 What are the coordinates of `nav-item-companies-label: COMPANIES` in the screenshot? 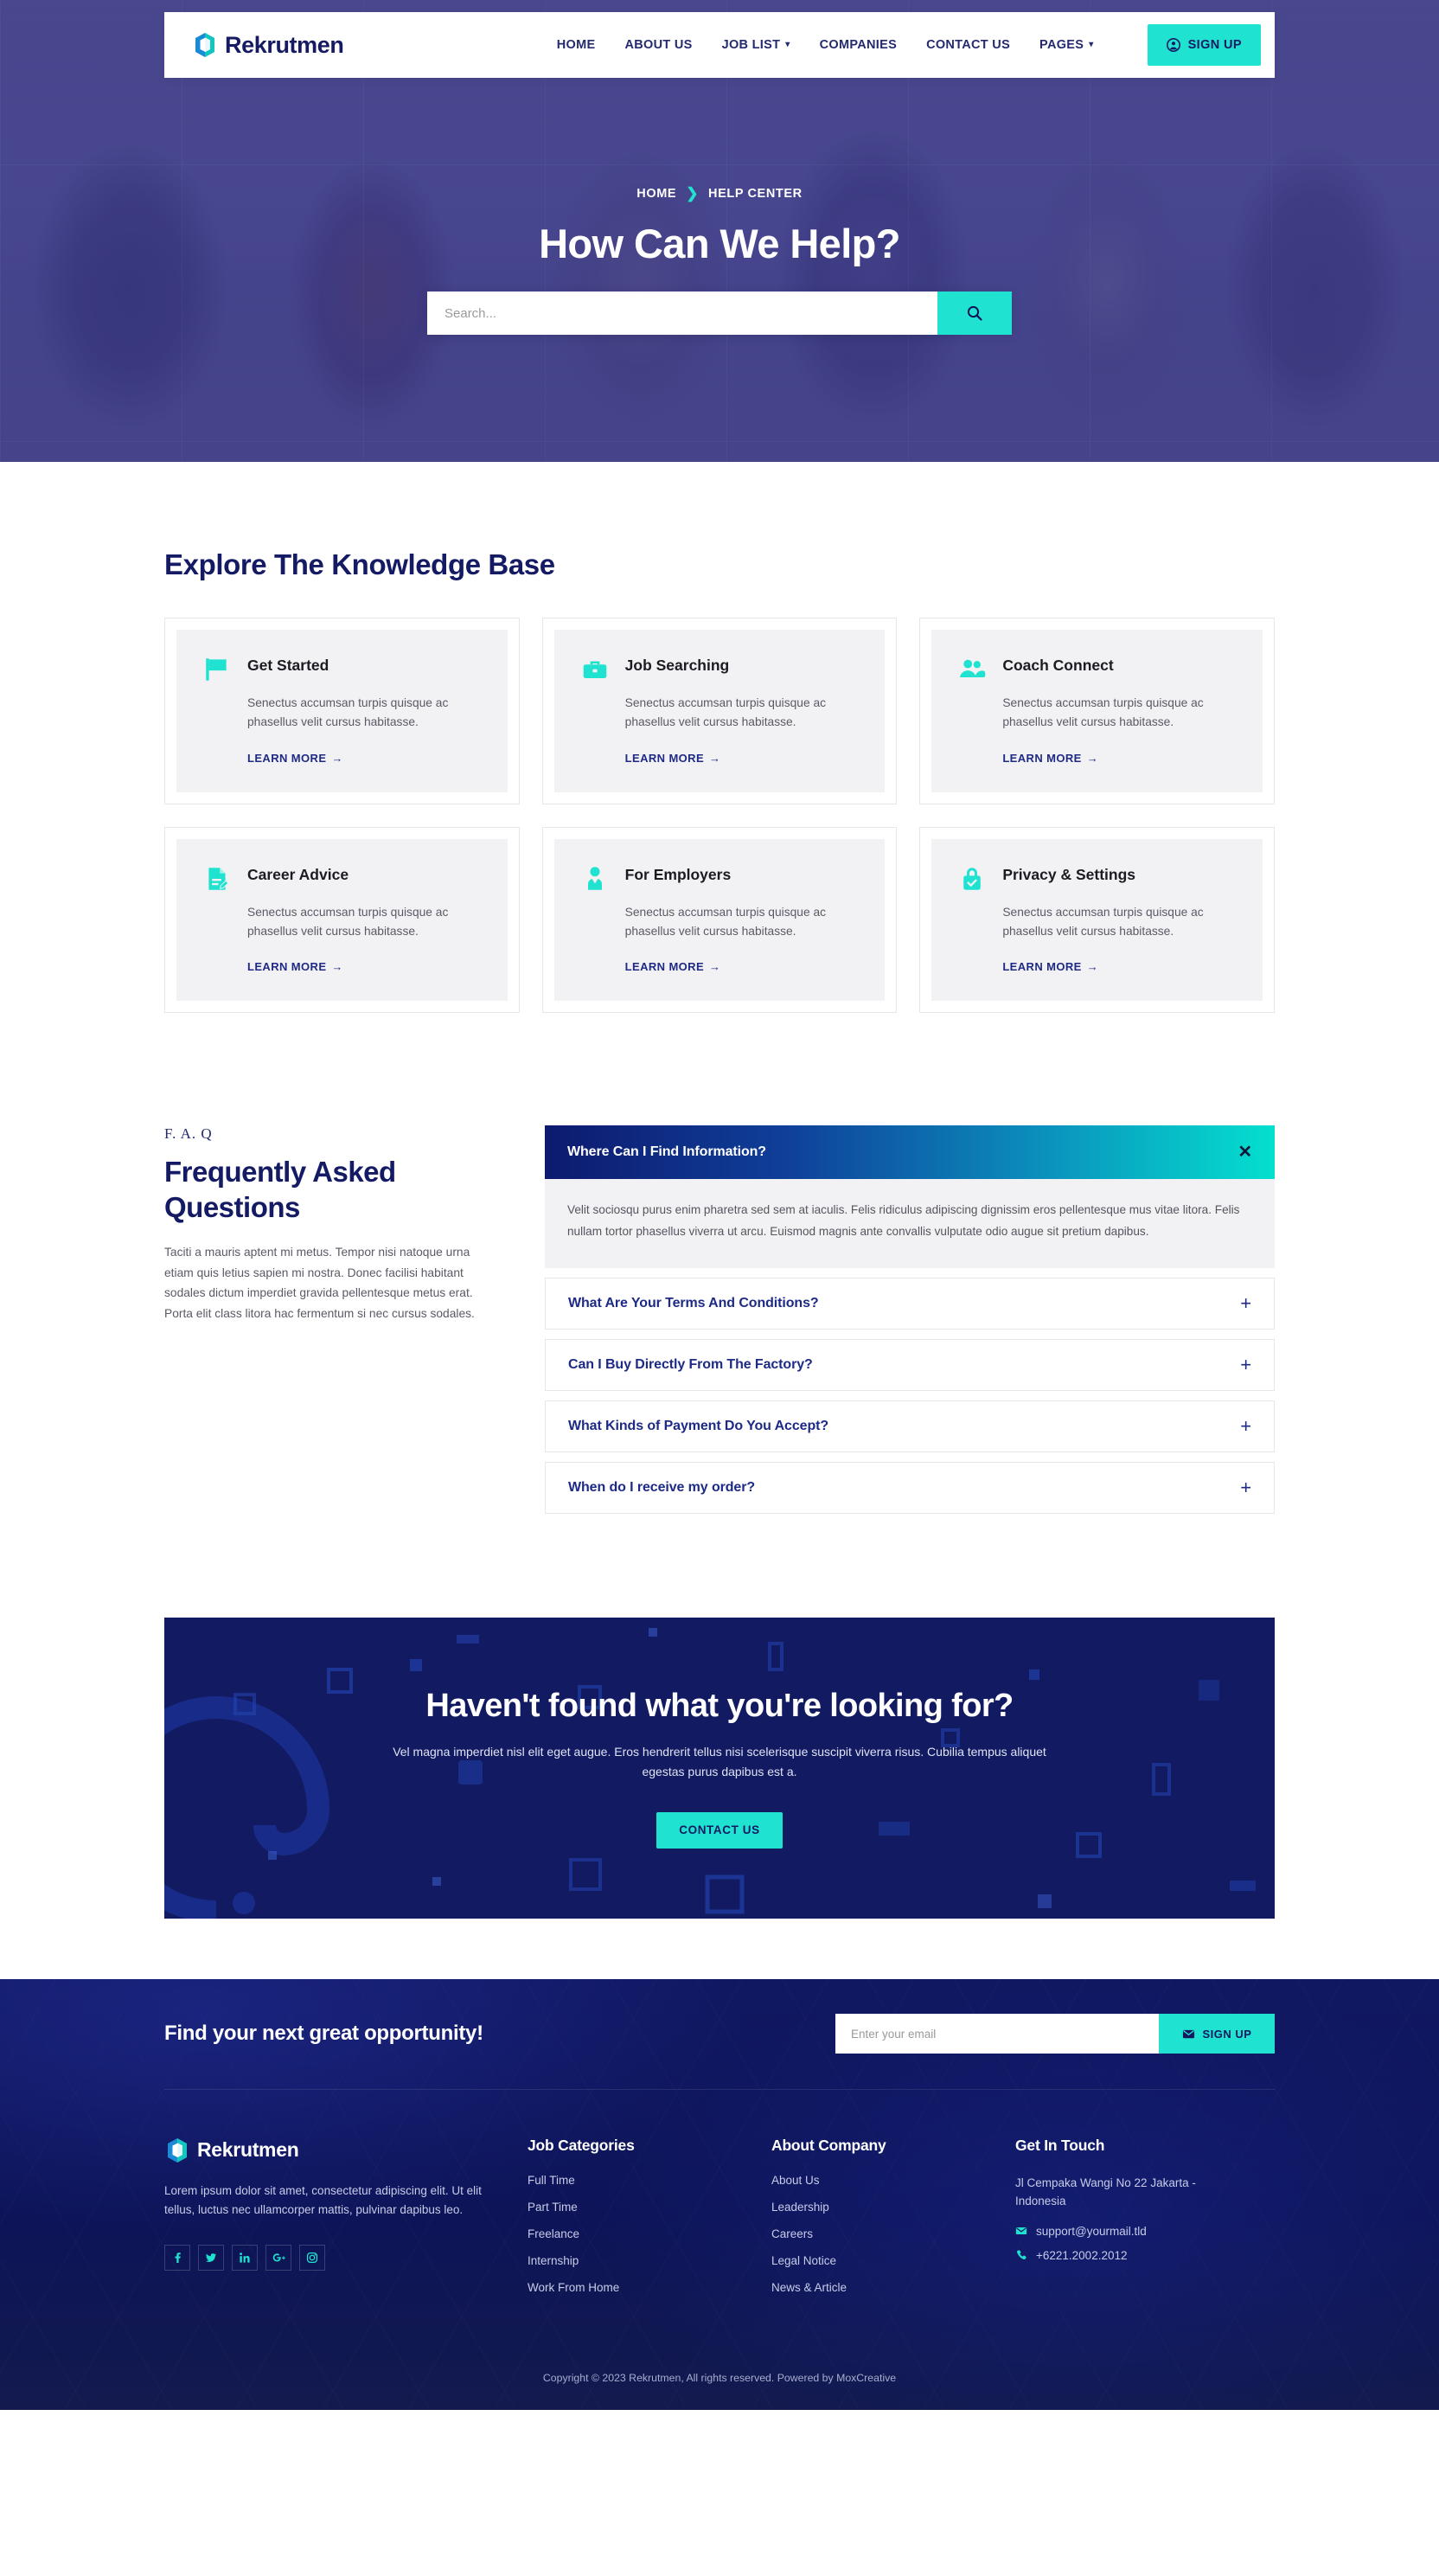 It's located at (858, 45).